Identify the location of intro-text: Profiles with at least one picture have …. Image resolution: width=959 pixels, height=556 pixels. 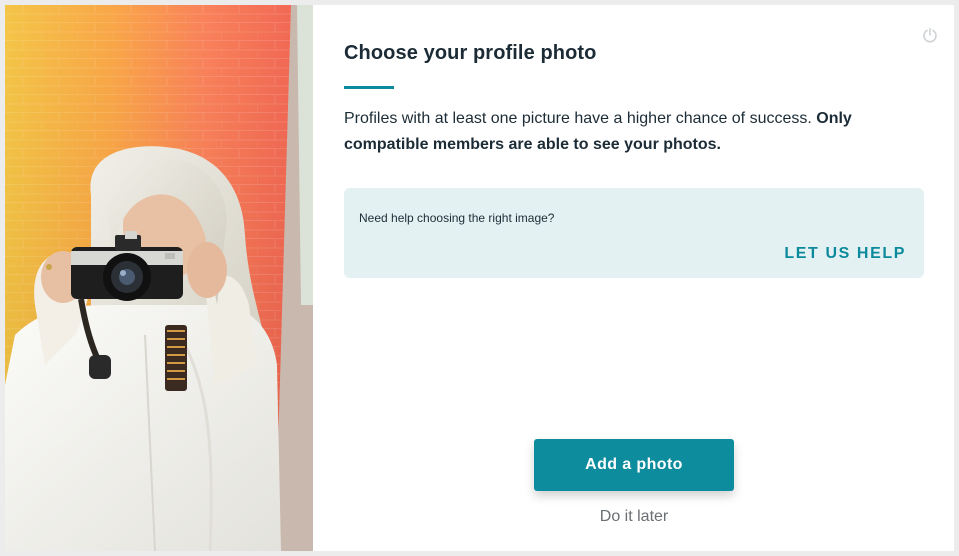
(578, 118).